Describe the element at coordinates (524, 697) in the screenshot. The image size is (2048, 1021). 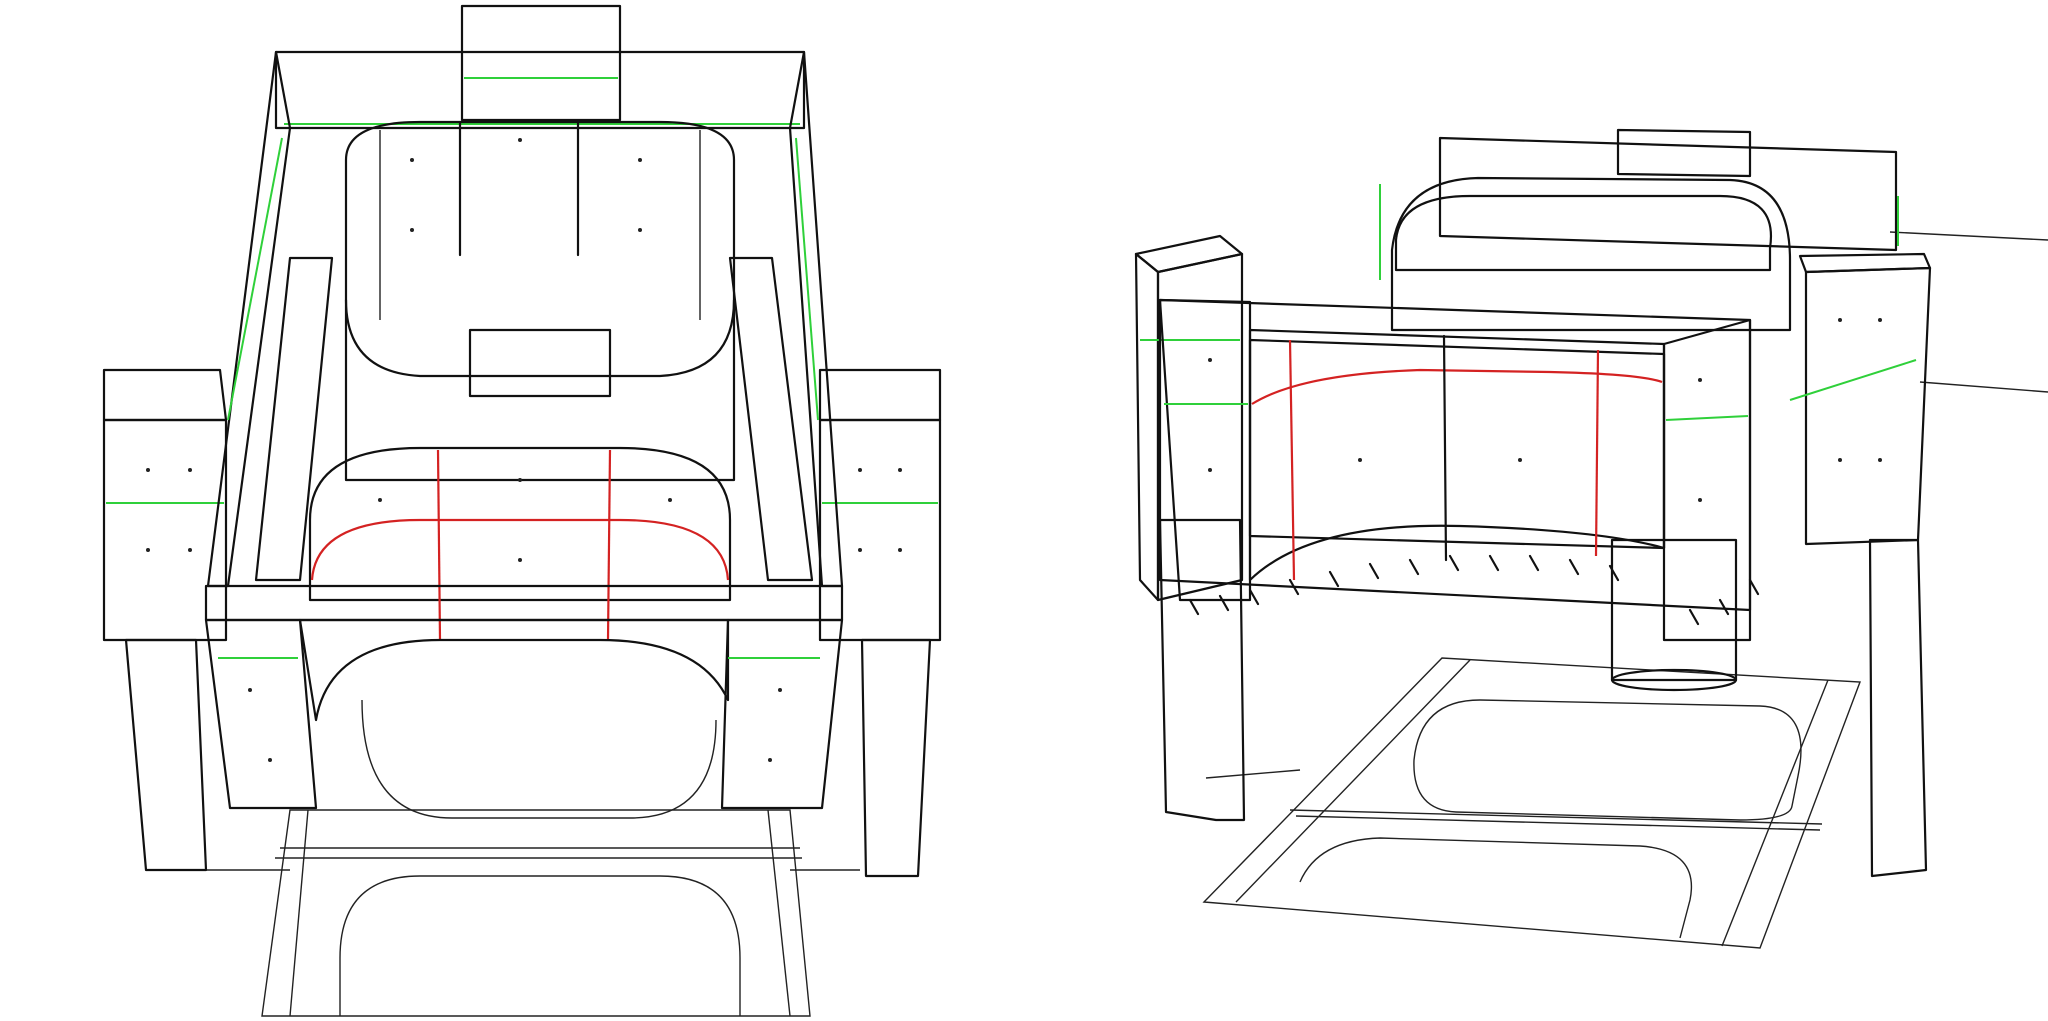
I see `front-frame` at that location.